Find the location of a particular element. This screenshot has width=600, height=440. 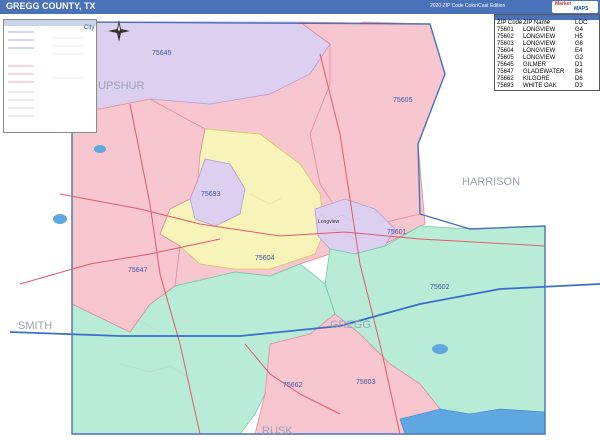

table-row: 75662 KILGORE D6 is located at coordinates (547, 79).